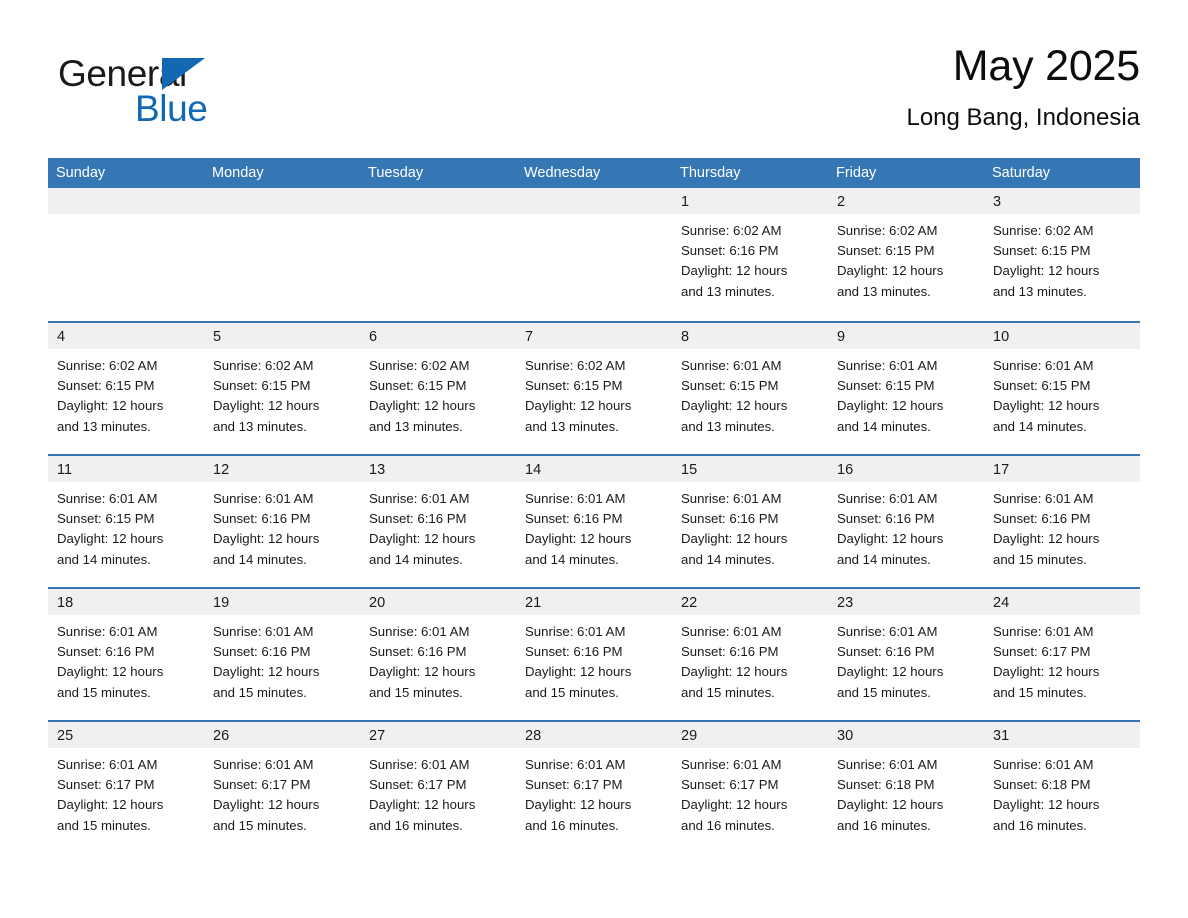 The height and width of the screenshot is (918, 1188). I want to click on column-header-tuesday: Tuesday, so click(396, 173).